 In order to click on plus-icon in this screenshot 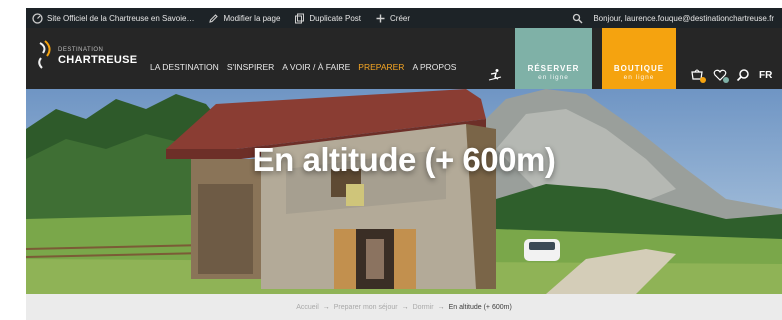, I will do `click(380, 18)`.